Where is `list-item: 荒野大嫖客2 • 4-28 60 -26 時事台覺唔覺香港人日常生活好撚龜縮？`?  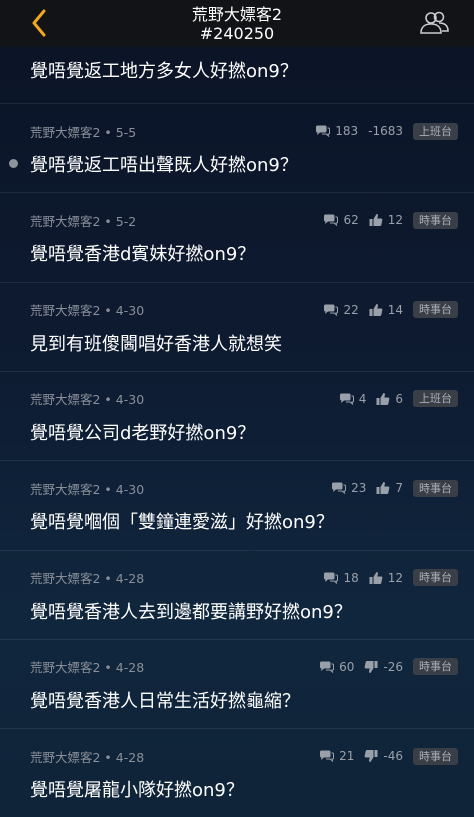 list-item: 荒野大嫖客2 • 4-28 60 -26 時事台覺唔覺香港人日常生活好撚龜縮？ is located at coordinates (237, 683).